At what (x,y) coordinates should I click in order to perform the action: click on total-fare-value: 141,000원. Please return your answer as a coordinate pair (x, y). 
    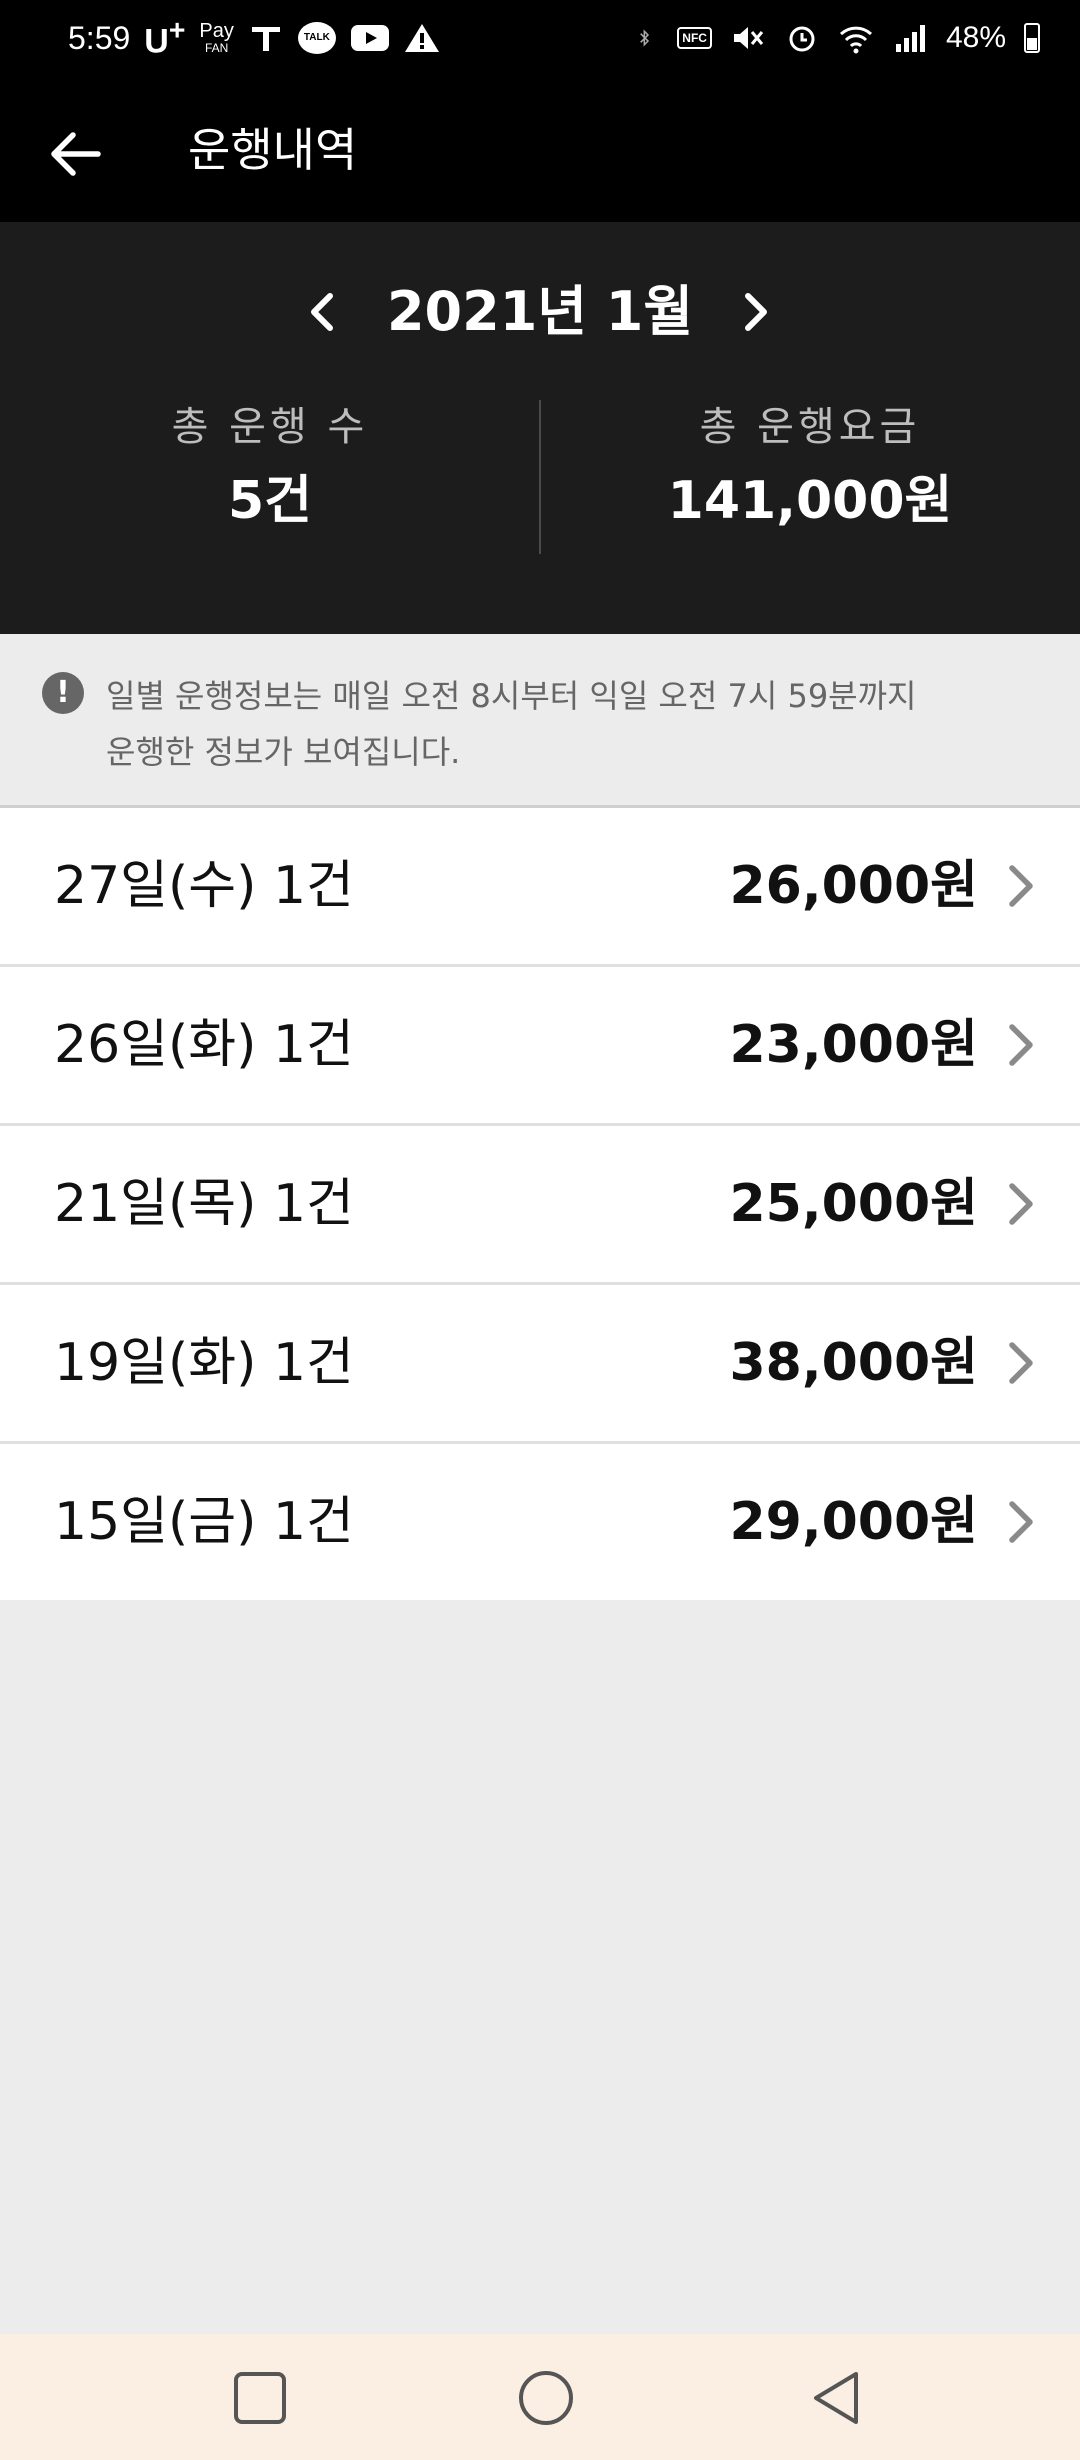
    Looking at the image, I should click on (810, 501).